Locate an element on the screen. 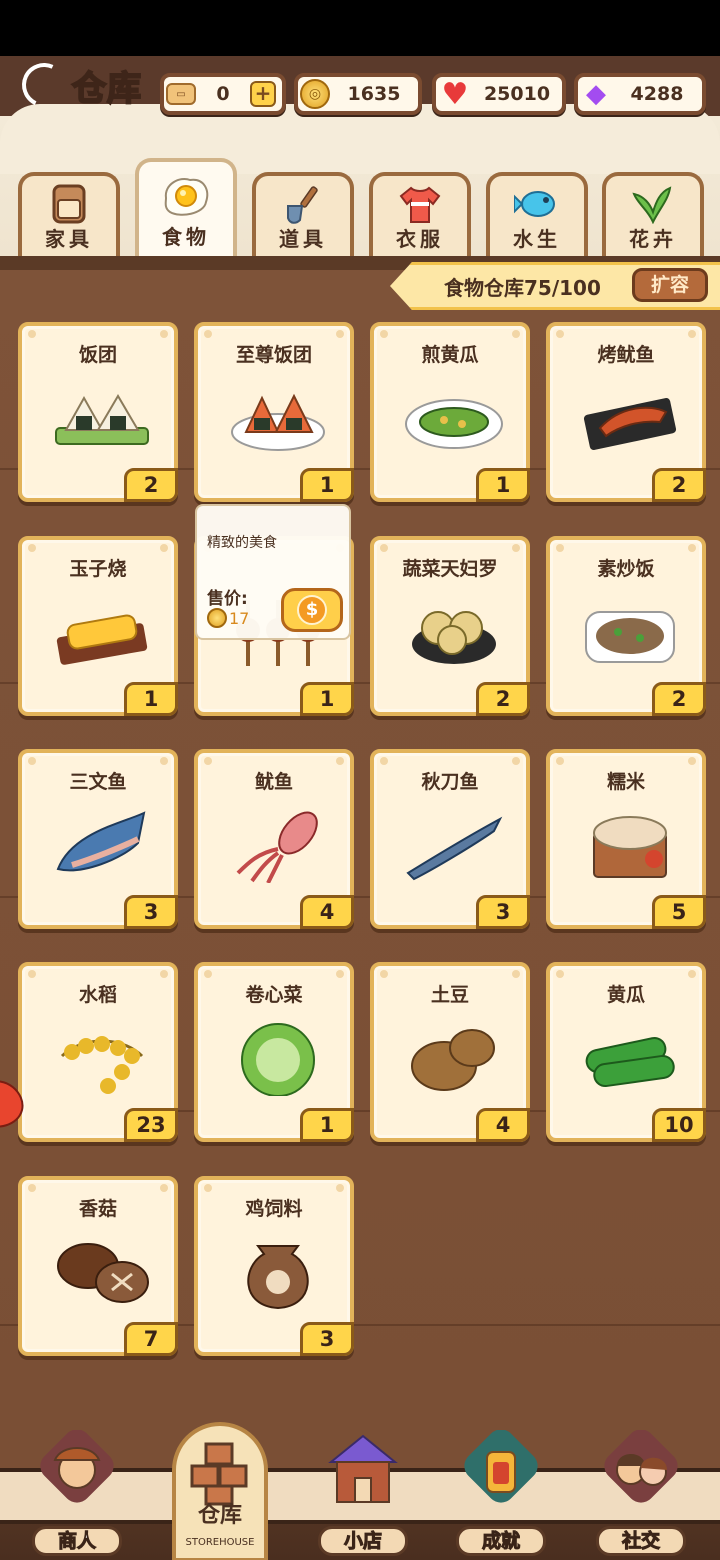 This screenshot has width=720, height=1560. social-icon is located at coordinates (641, 1466).